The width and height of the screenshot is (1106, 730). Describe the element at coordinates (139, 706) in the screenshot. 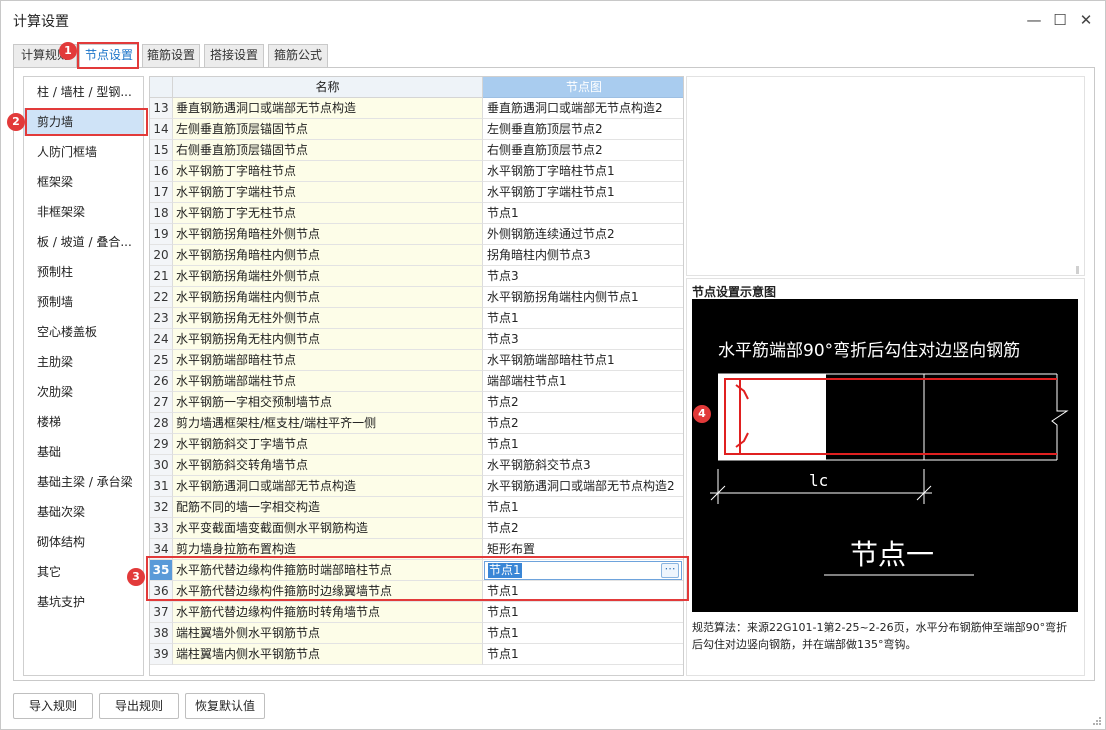

I see `export-rules-button: 导出规则` at that location.